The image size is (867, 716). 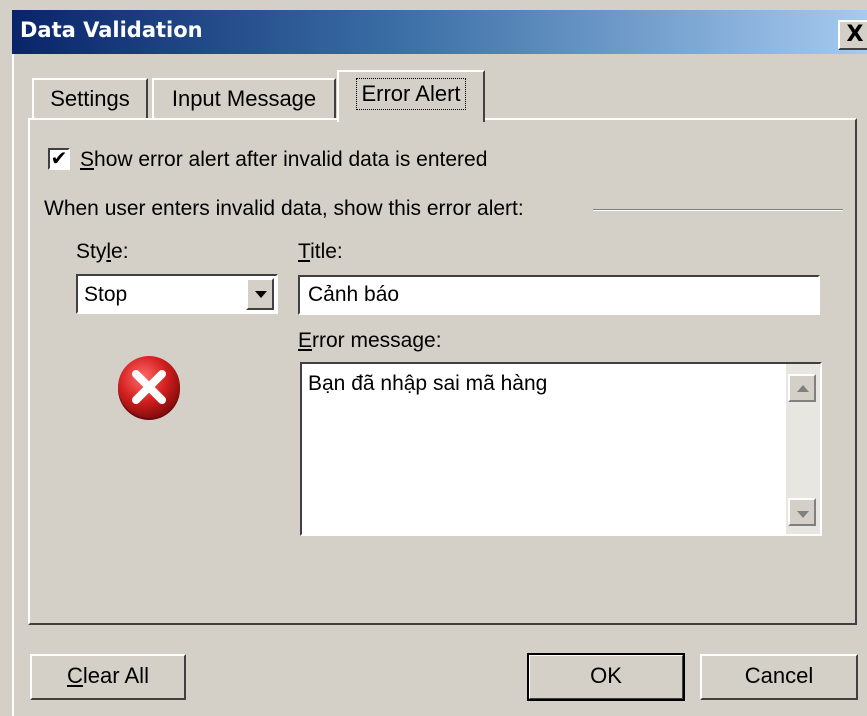 What do you see at coordinates (852, 35) in the screenshot?
I see `close-button: X` at bounding box center [852, 35].